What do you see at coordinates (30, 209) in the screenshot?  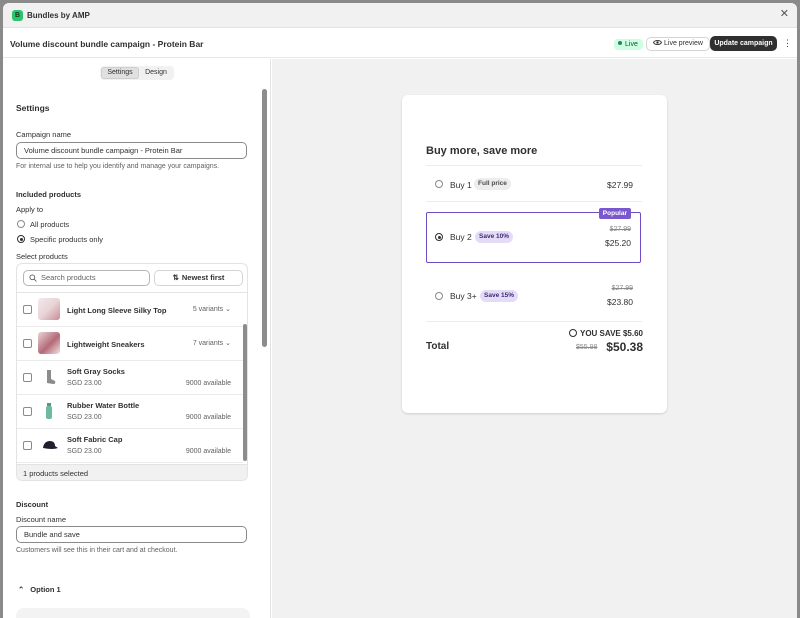 I see `apply-to-label: Apply to` at bounding box center [30, 209].